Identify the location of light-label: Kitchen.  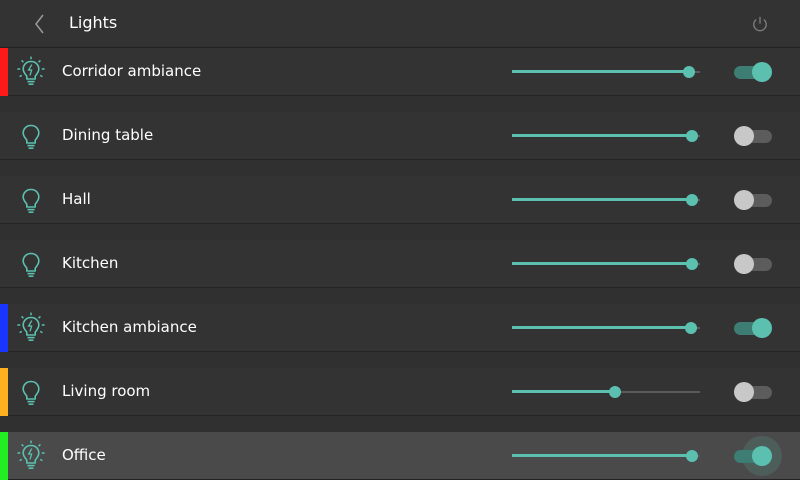
(90, 263).